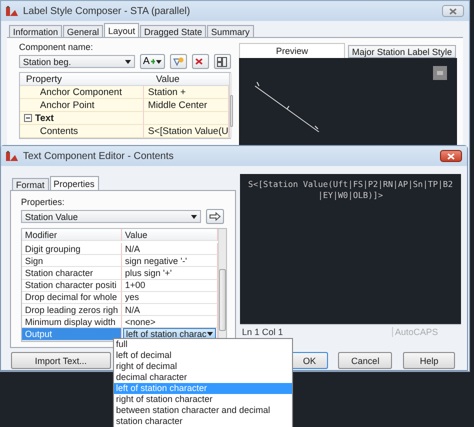 This screenshot has height=427, width=474. Describe the element at coordinates (122, 30) in the screenshot. I see `tab: Layout` at that location.